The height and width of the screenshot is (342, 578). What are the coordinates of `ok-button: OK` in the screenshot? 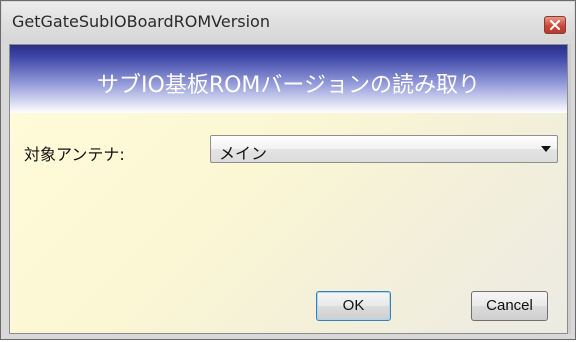 It's located at (353, 306).